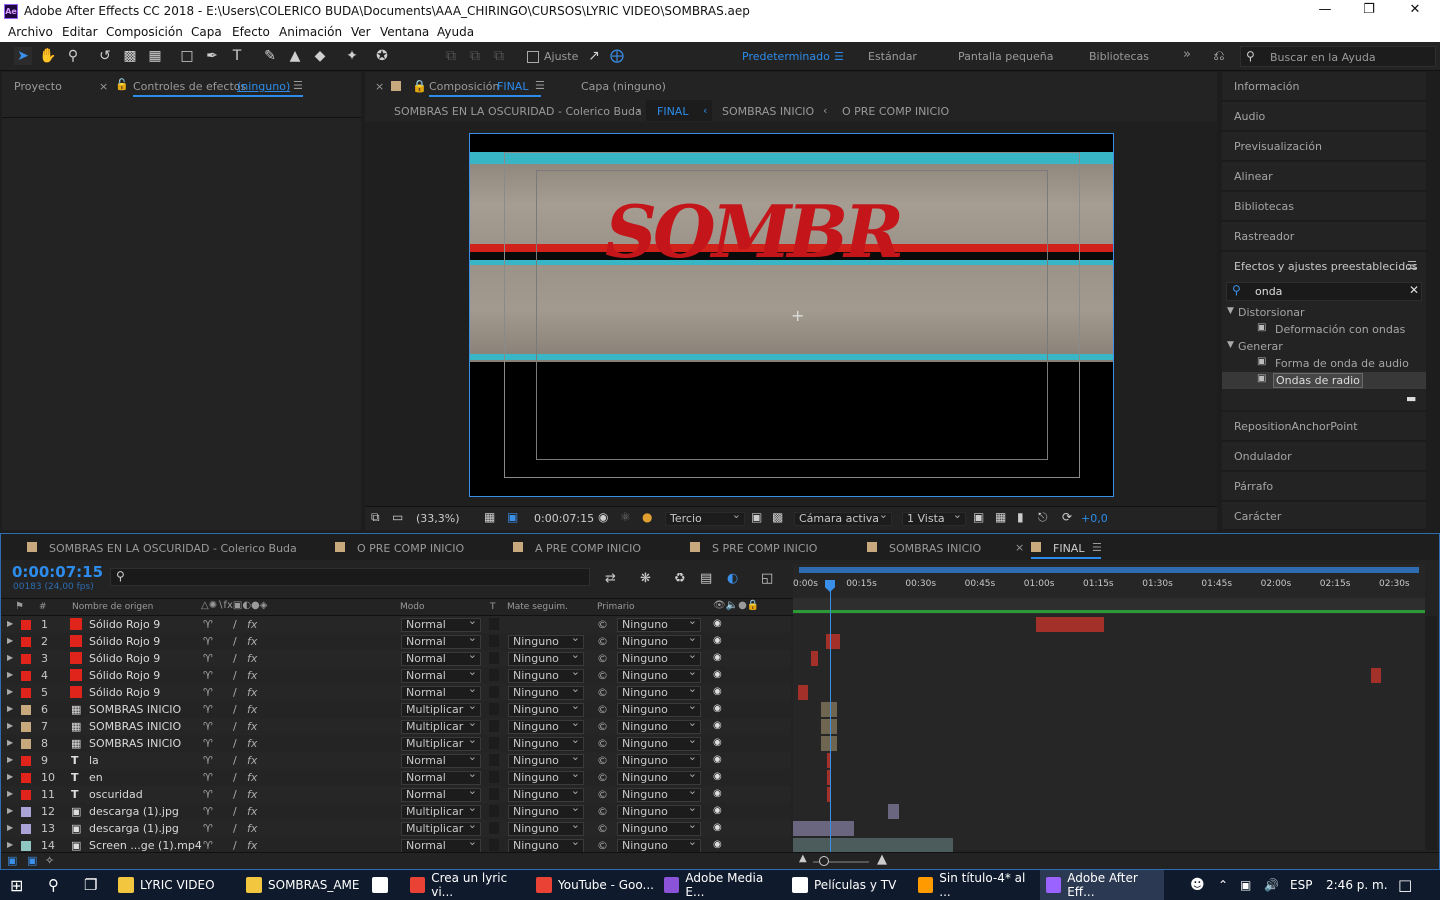 The image size is (1440, 900). I want to click on panel-caracter: Carácter, so click(1324, 516).